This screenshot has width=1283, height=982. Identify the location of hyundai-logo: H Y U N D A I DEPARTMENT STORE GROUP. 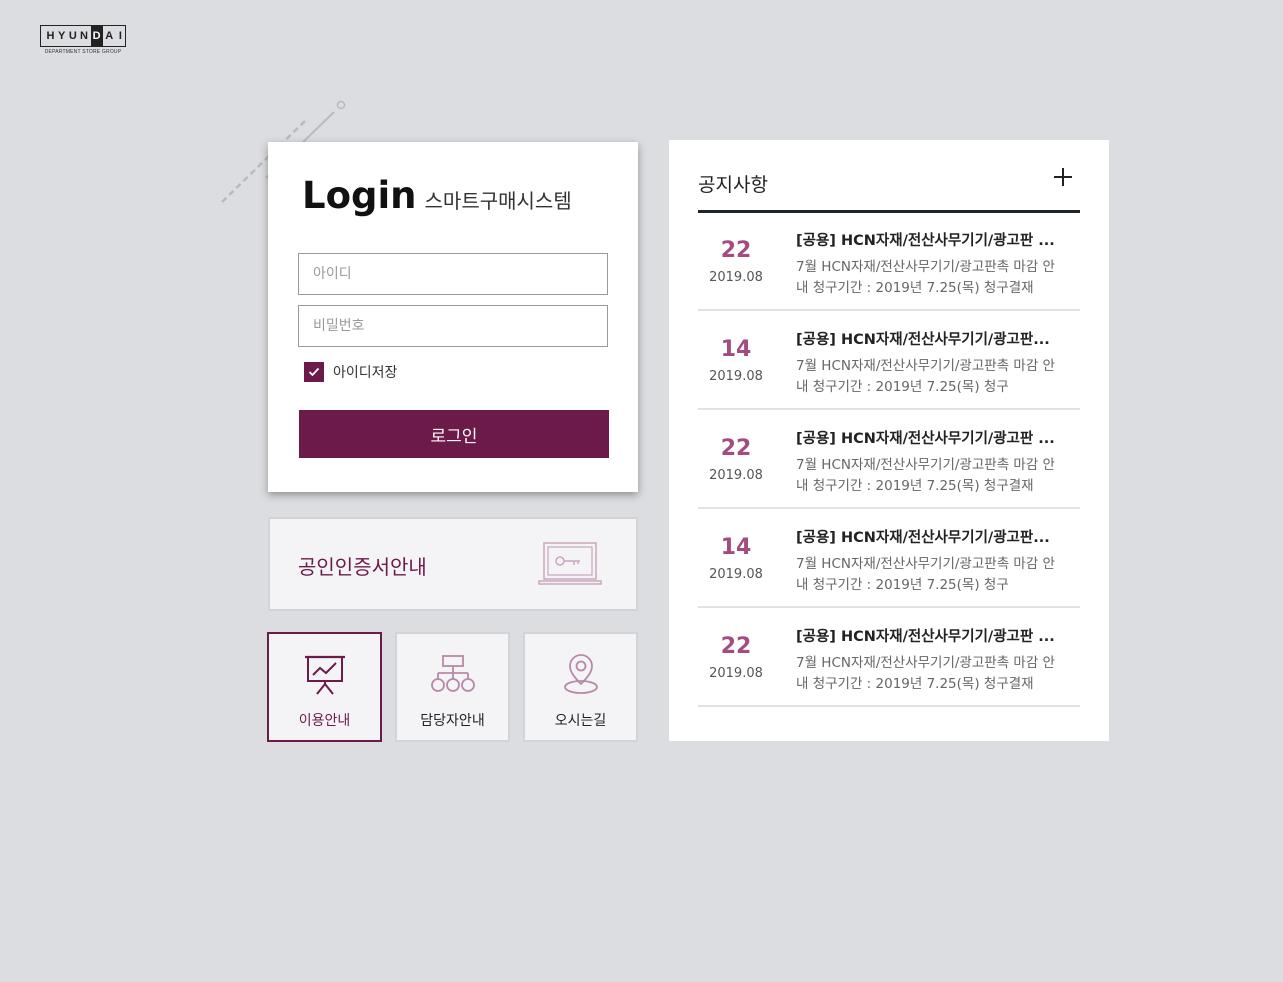
(83, 40).